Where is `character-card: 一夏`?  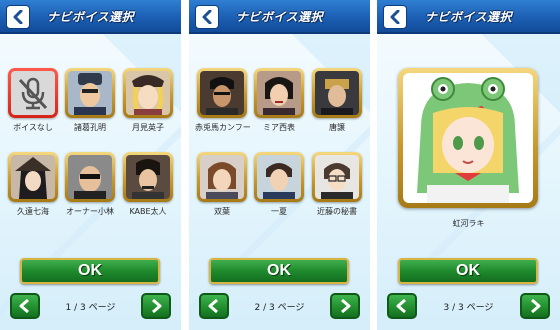
character-card: 一夏 is located at coordinates (279, 184).